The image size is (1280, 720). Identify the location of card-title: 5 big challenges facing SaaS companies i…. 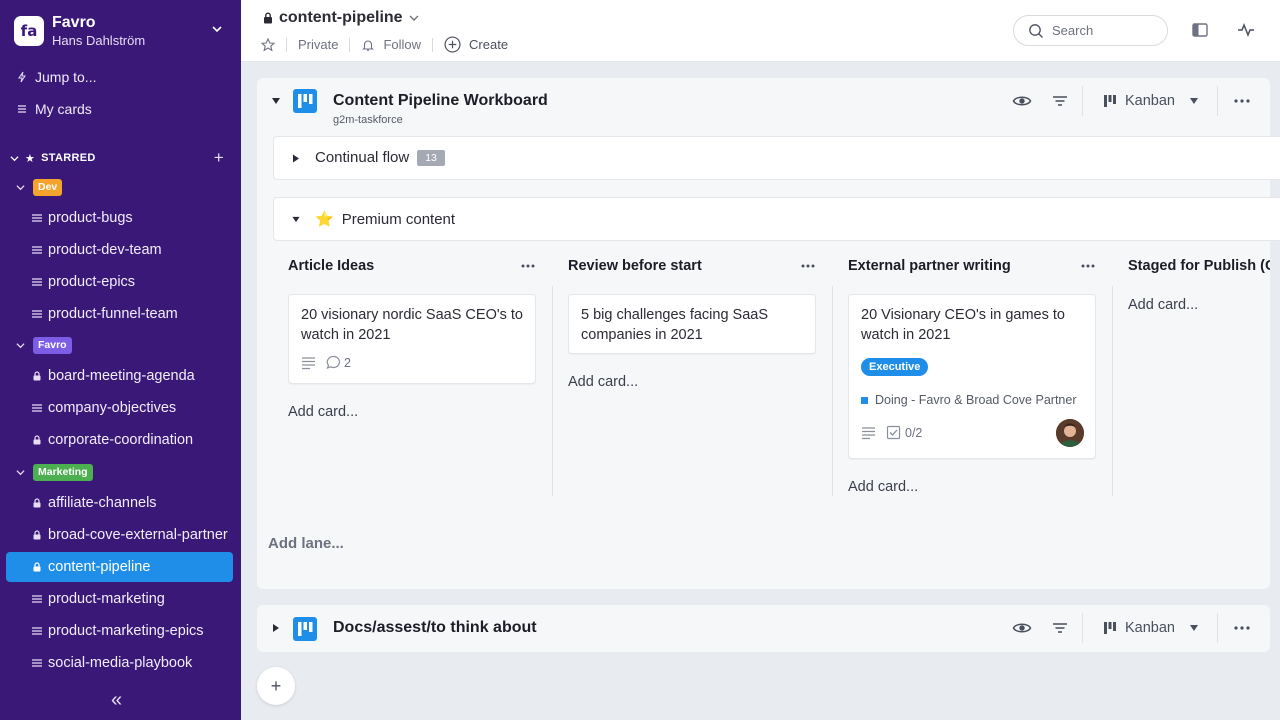
(675, 325).